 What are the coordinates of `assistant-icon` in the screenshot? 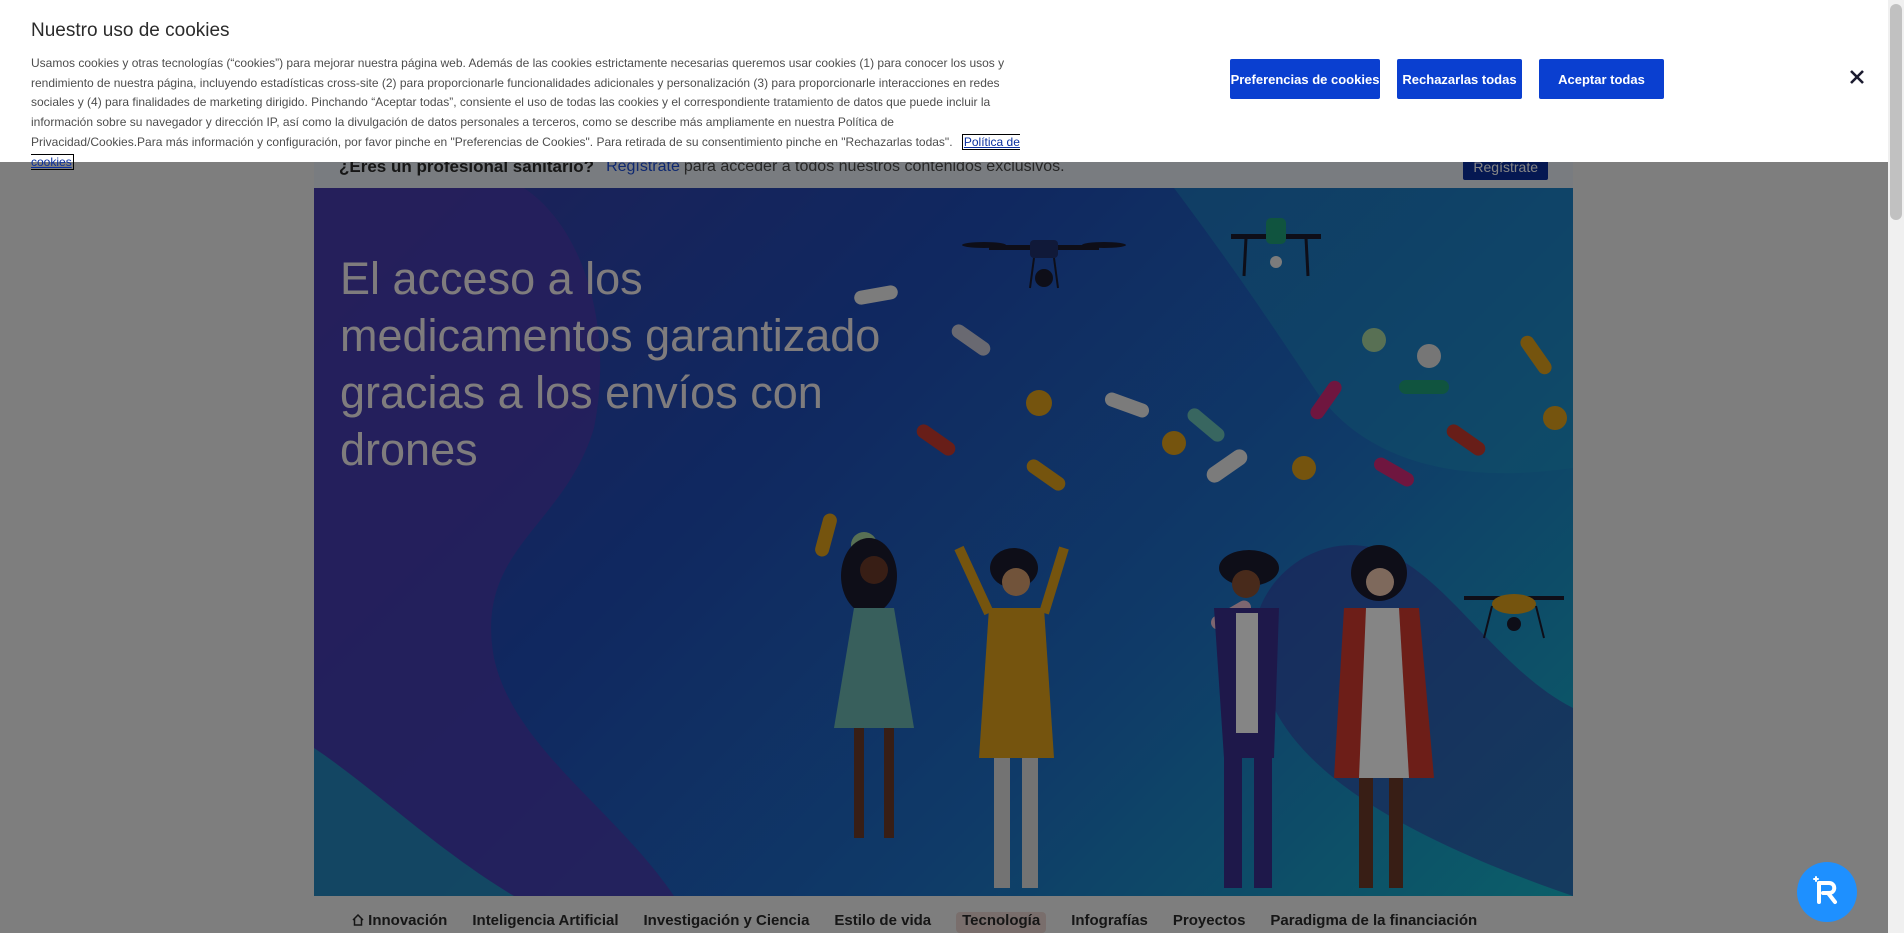 It's located at (1825, 890).